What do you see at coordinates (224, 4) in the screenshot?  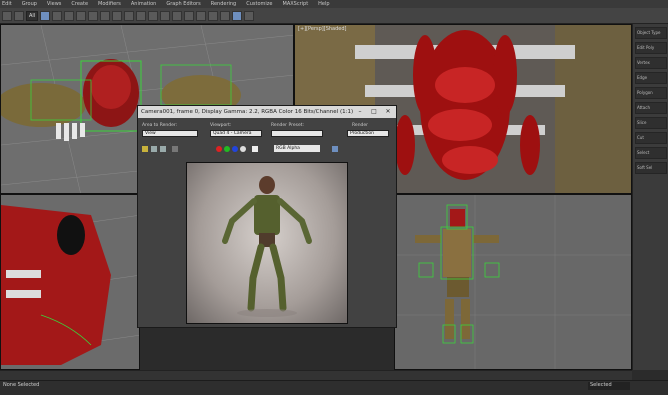 I see `menu-rendering: Rendering` at bounding box center [224, 4].